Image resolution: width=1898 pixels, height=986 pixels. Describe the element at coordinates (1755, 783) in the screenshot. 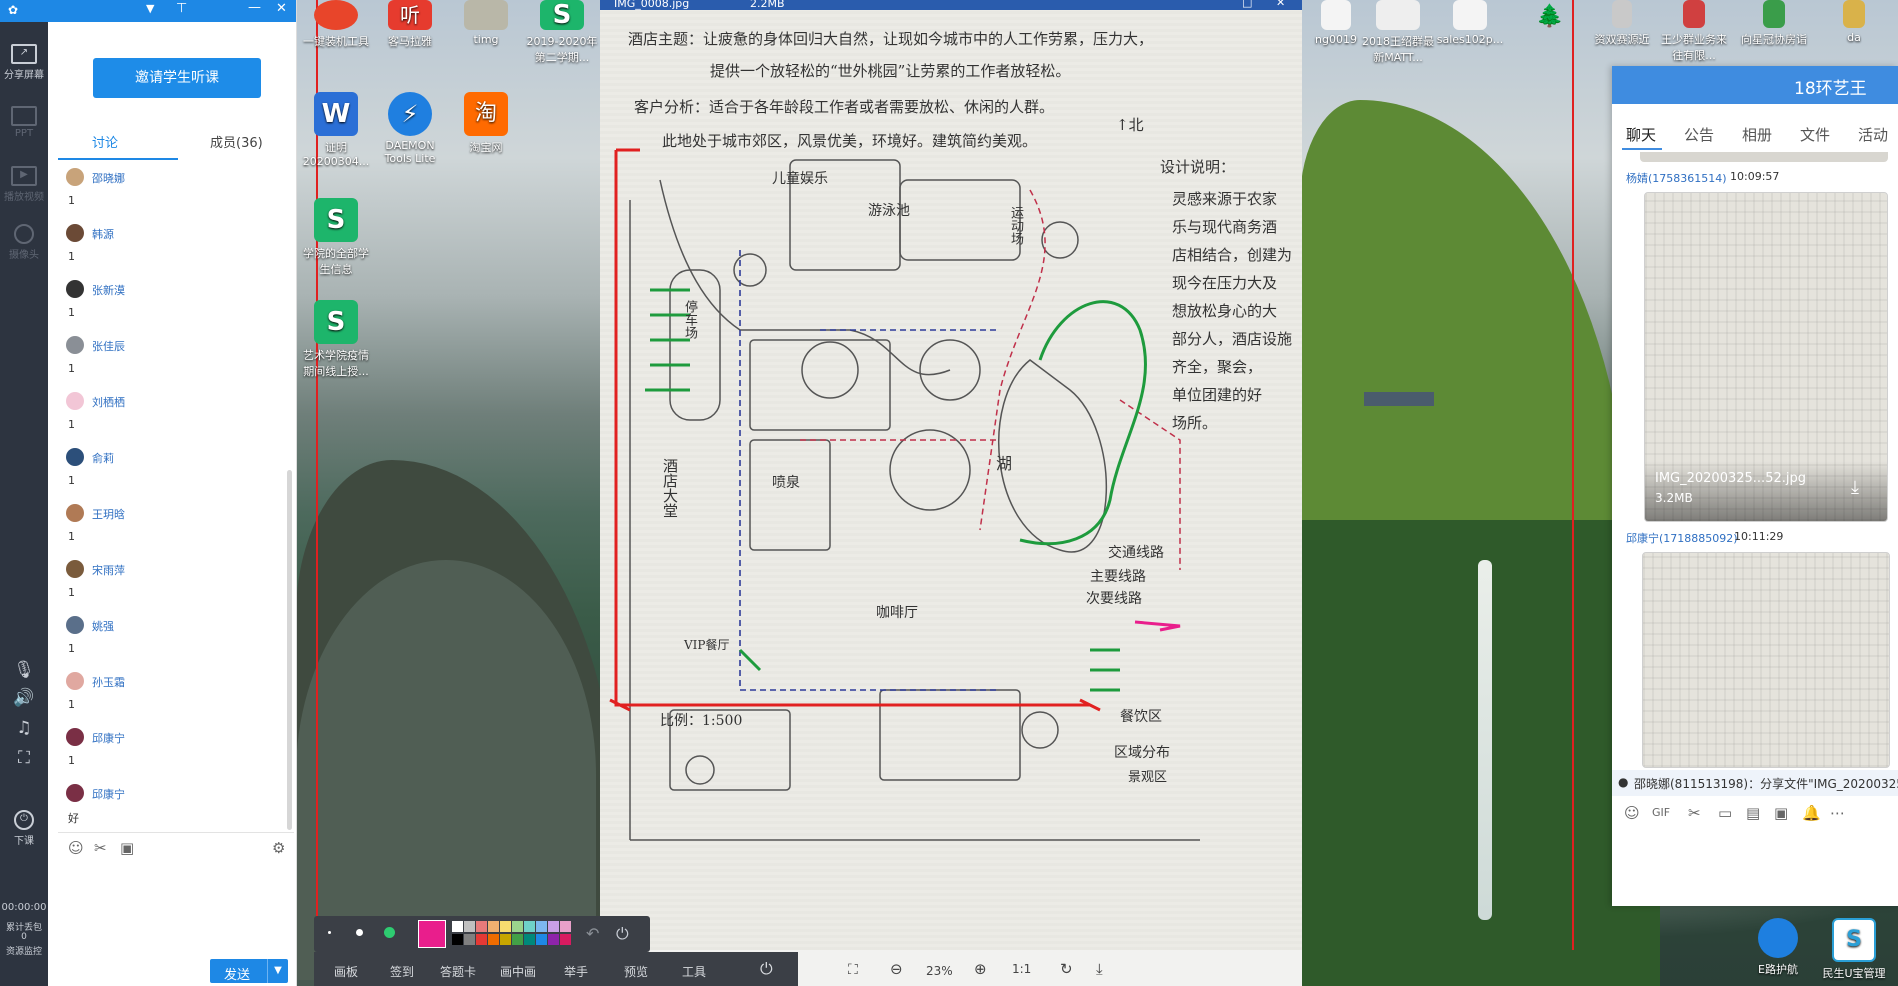

I see `file-share-notification: ● 邵晓娜(811513198)：分享文件"IMG_20200325` at that location.